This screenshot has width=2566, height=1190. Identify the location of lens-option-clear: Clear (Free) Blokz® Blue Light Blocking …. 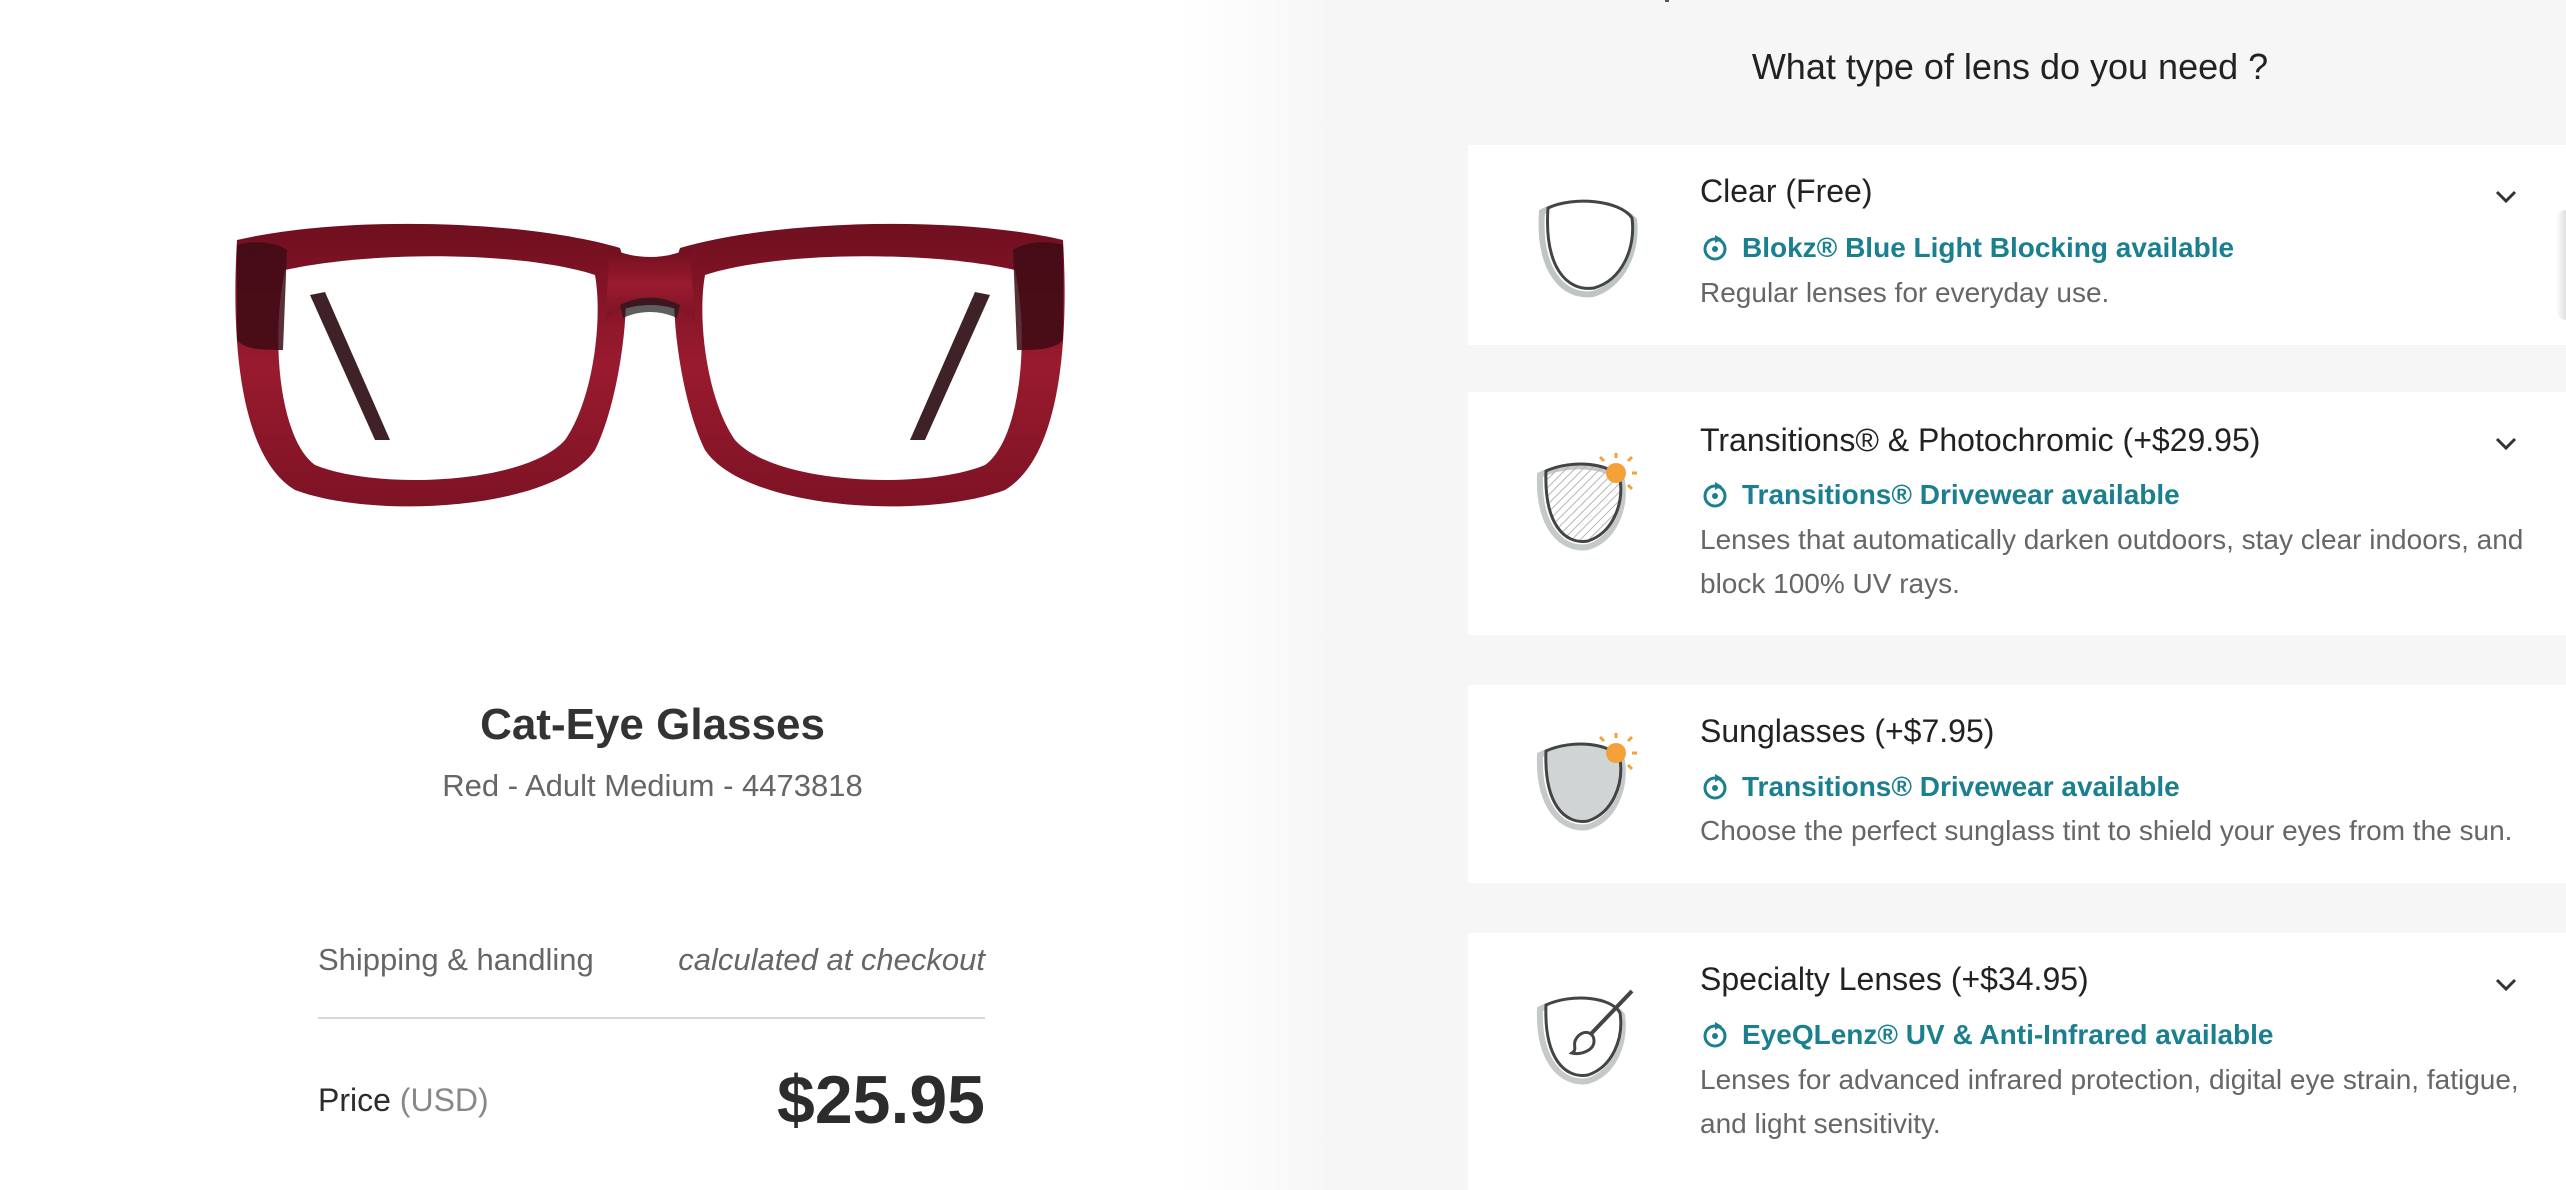
(2017, 245).